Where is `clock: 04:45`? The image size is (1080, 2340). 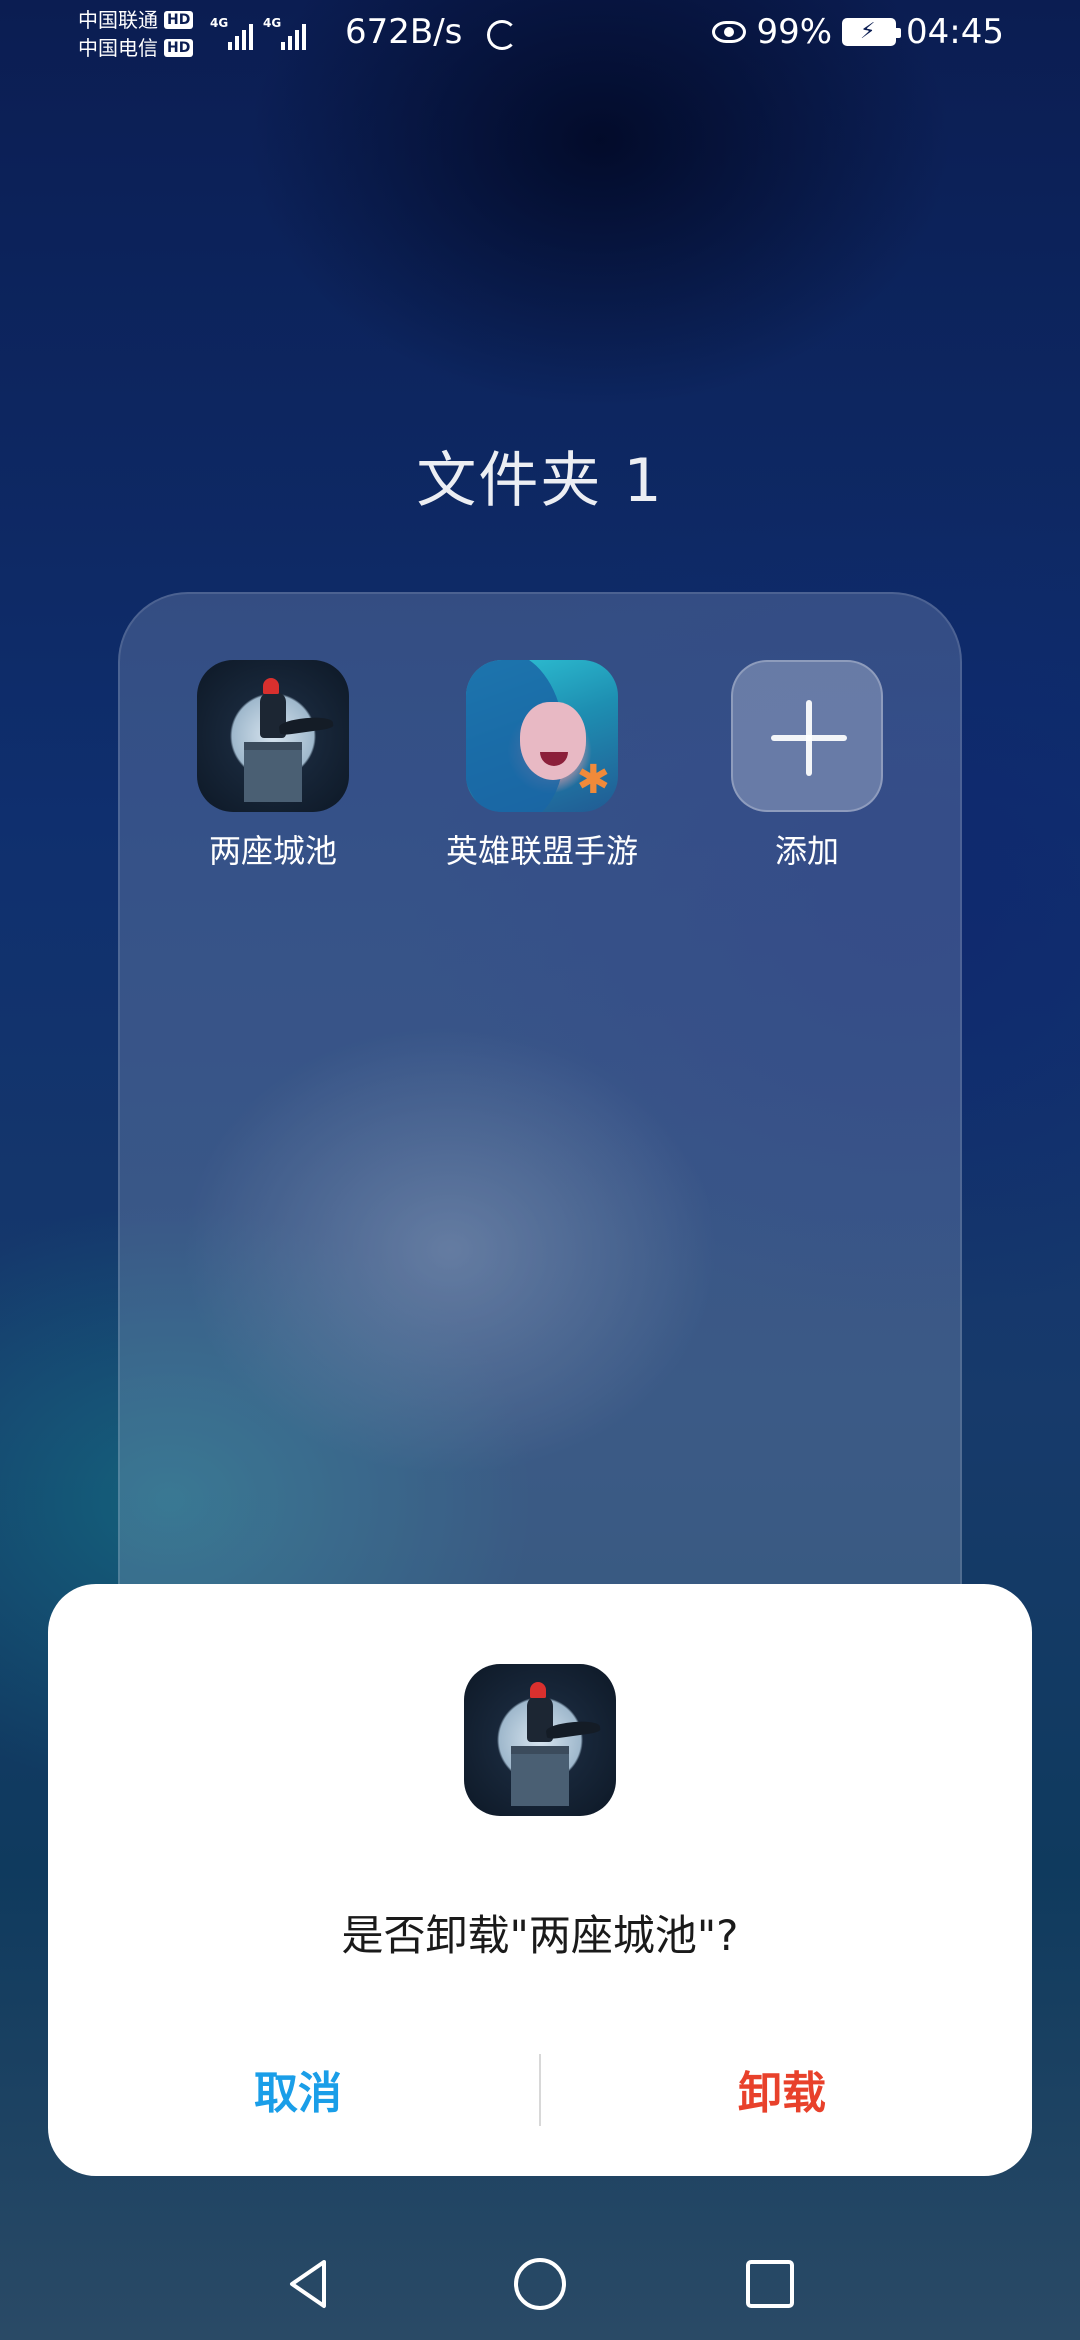 clock: 04:45 is located at coordinates (955, 32).